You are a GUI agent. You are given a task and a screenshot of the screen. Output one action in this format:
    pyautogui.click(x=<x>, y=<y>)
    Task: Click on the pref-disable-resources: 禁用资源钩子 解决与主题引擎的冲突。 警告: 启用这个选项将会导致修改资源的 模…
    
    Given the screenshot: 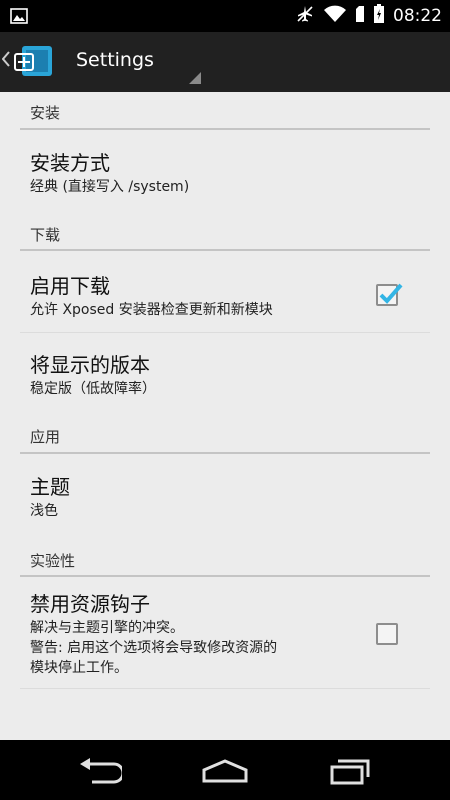 What is the action you would take?
    pyautogui.click(x=225, y=633)
    